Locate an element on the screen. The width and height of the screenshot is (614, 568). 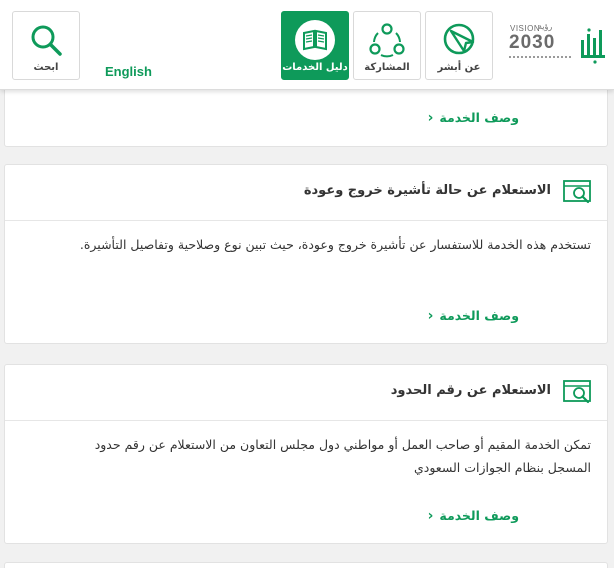
people-share-icon is located at coordinates (387, 40).